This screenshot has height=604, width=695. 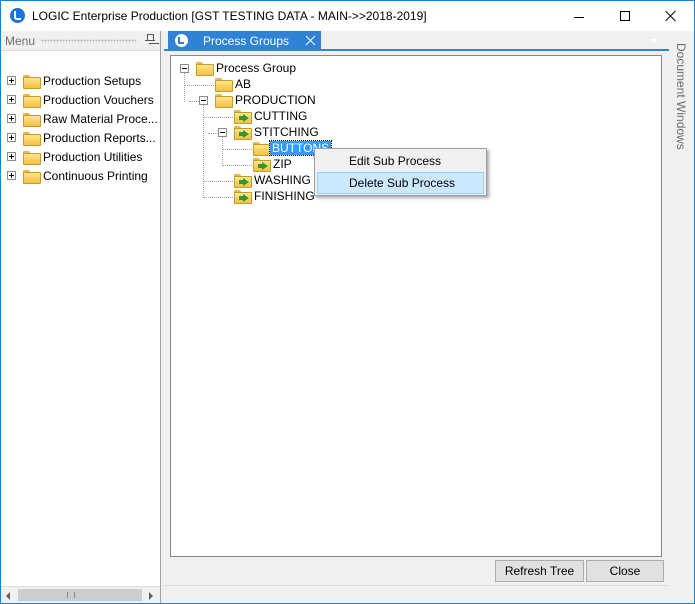 I want to click on tree-node-label: WASHING, so click(x=282, y=180).